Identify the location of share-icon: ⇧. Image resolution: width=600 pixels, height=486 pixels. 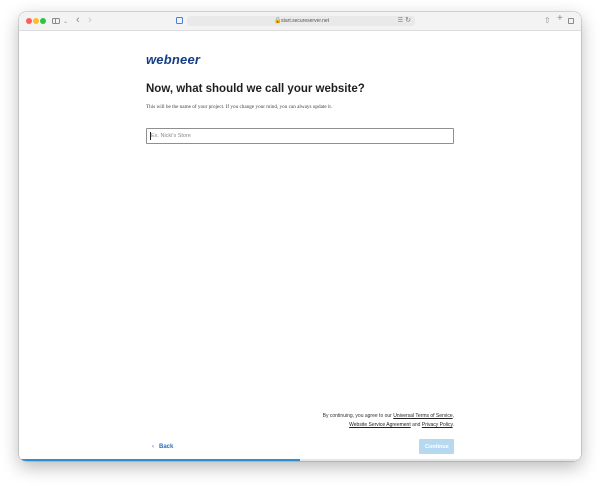
(547, 21).